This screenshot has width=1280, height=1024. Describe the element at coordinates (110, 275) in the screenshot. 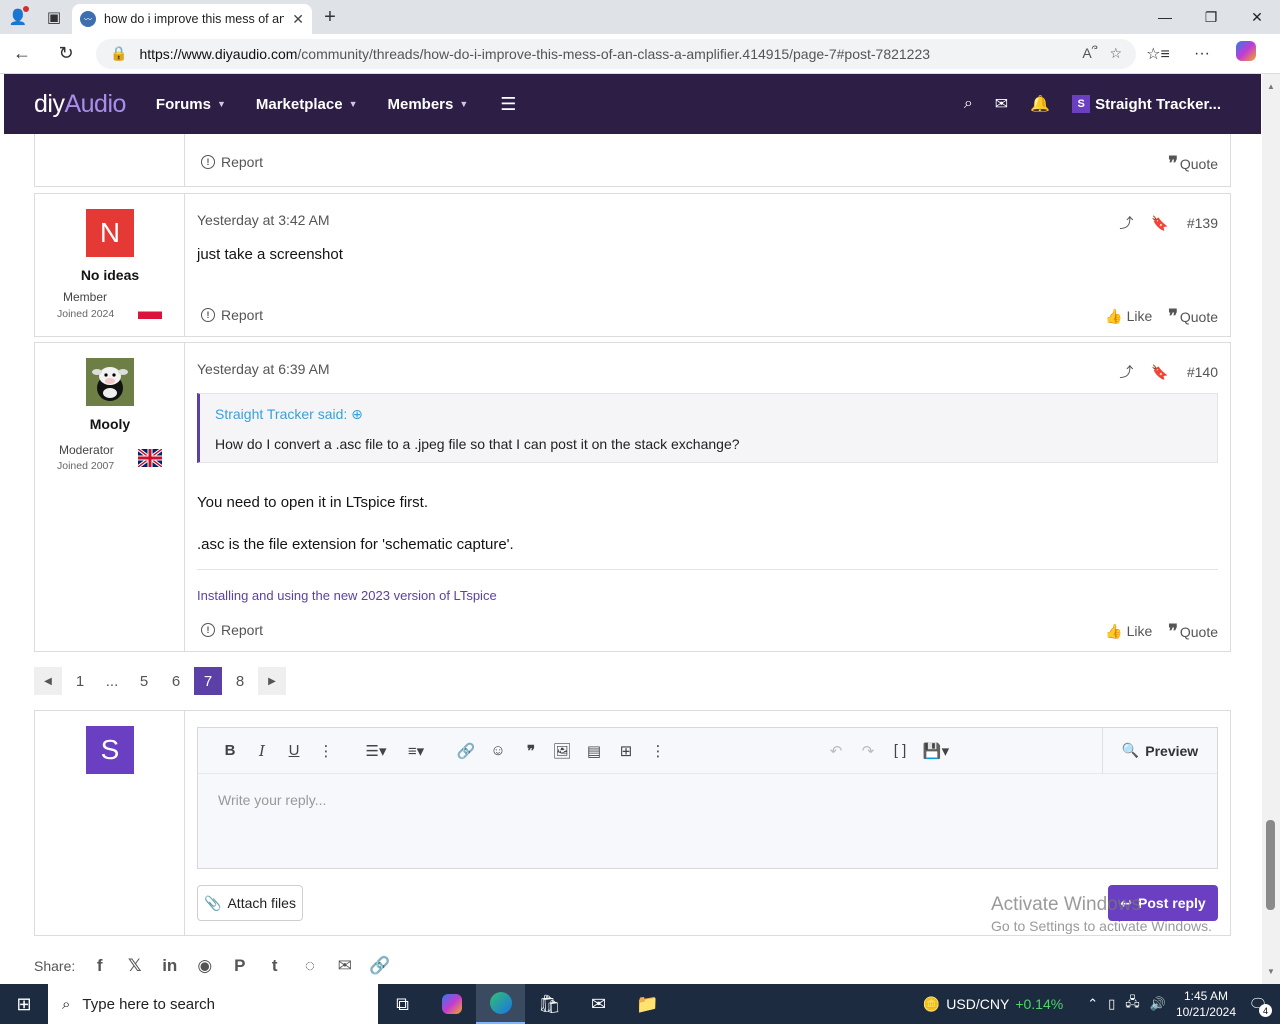

I see `username: No ideas` at that location.